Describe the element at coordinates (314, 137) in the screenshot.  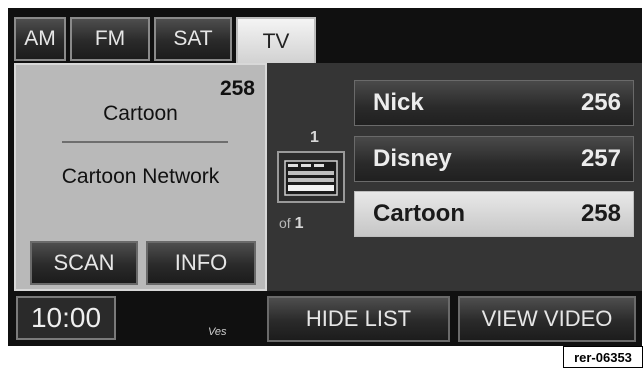
I see `page-current: 1` at that location.